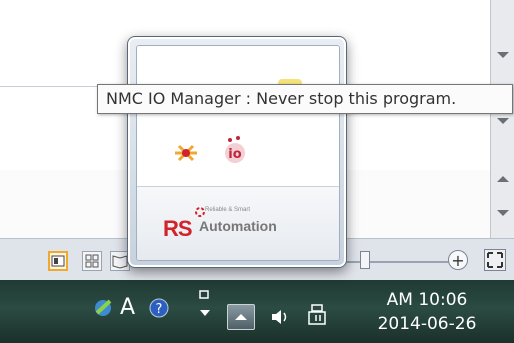  I want to click on grid-icon, so click(92, 261).